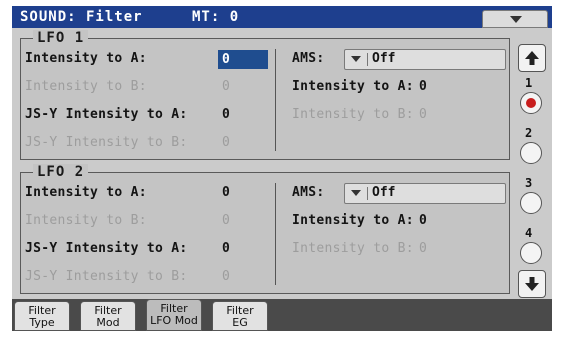 This screenshot has height=337, width=563. What do you see at coordinates (384, 192) in the screenshot?
I see `lfo2-ams-value: Off` at bounding box center [384, 192].